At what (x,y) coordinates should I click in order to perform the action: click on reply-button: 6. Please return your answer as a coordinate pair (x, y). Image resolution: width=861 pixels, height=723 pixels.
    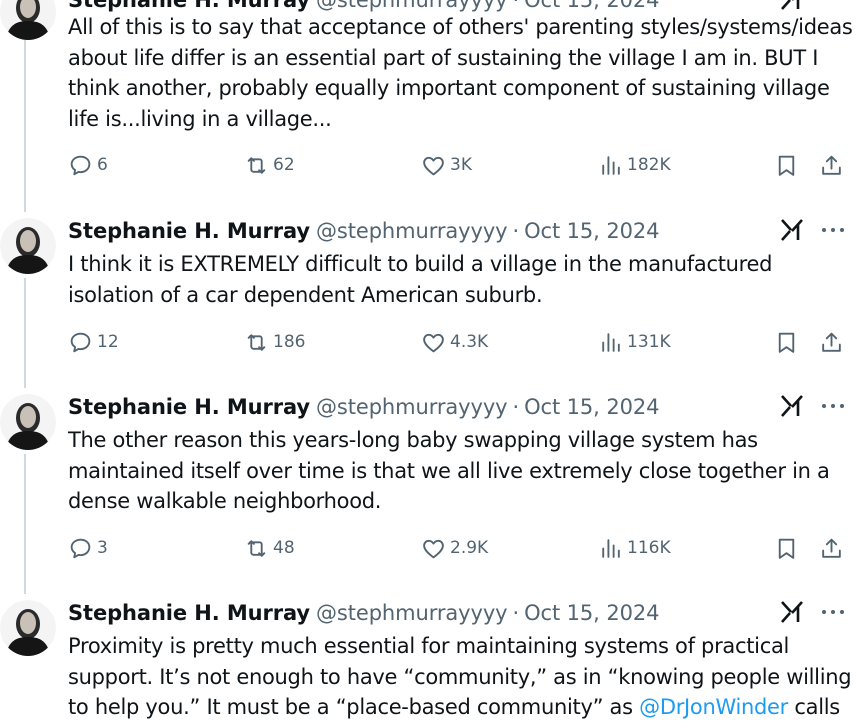
    Looking at the image, I should click on (88, 165).